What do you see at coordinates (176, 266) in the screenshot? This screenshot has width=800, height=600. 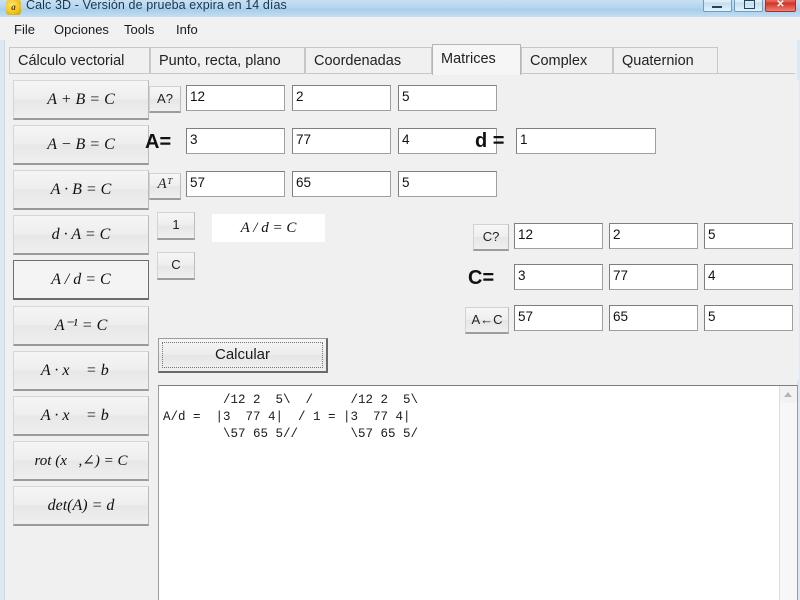 I see `matrix-c-select-button: C` at bounding box center [176, 266].